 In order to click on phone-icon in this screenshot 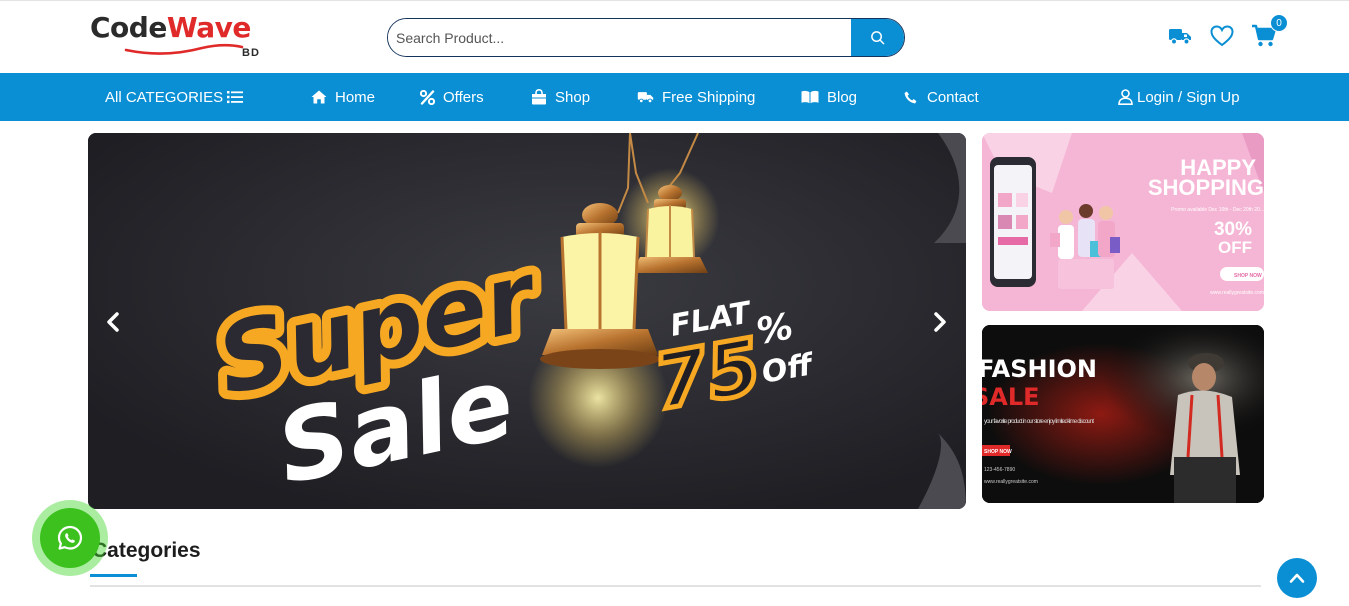, I will do `click(910, 97)`.